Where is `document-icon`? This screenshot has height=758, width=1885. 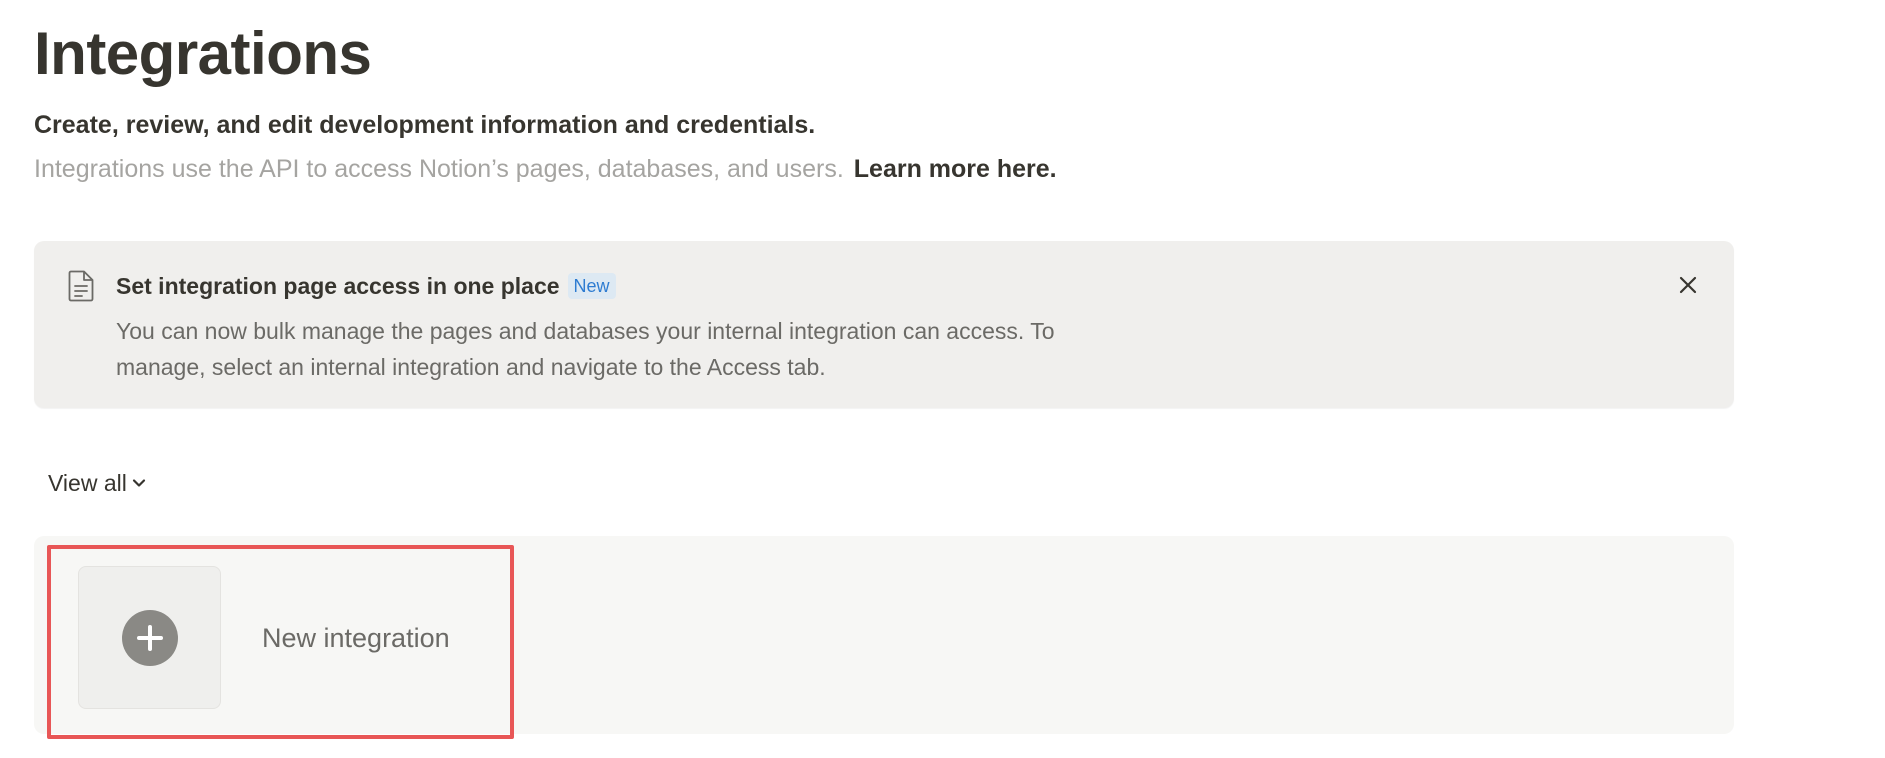
document-icon is located at coordinates (81, 286).